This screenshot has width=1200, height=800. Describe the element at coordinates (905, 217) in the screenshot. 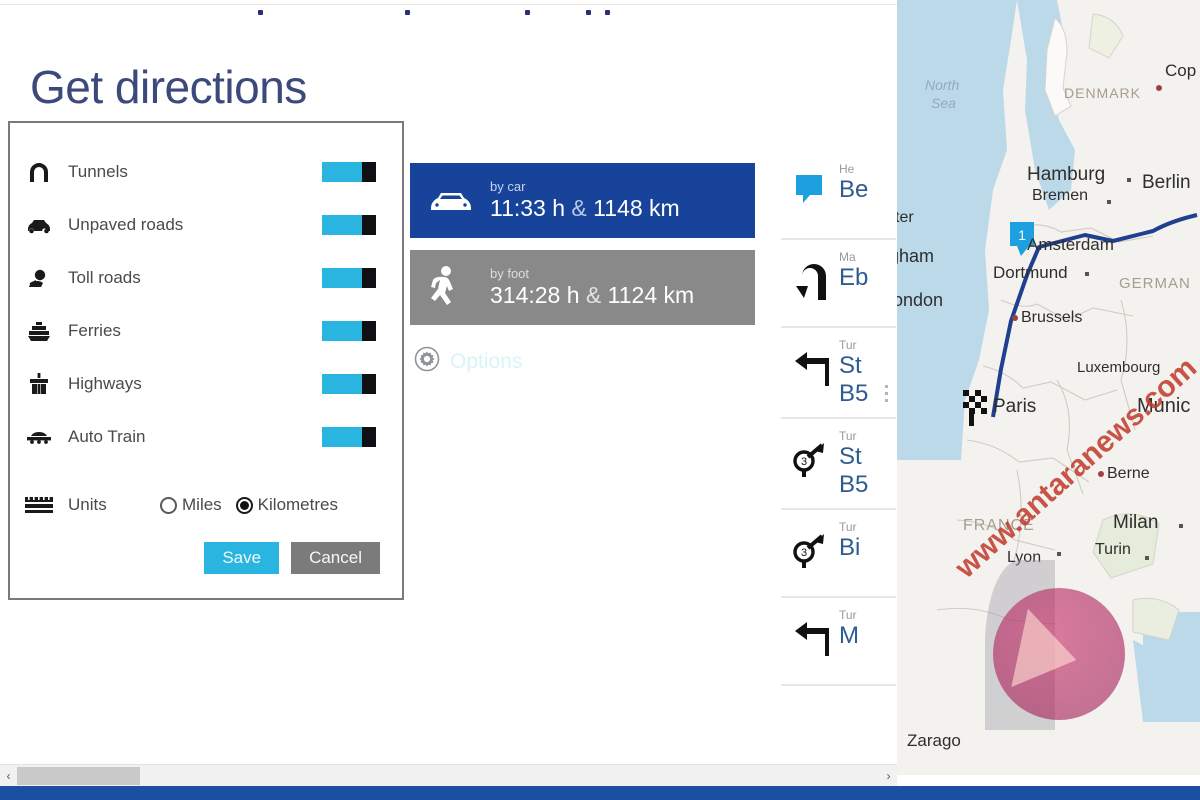

I see `svg-text: ter` at that location.